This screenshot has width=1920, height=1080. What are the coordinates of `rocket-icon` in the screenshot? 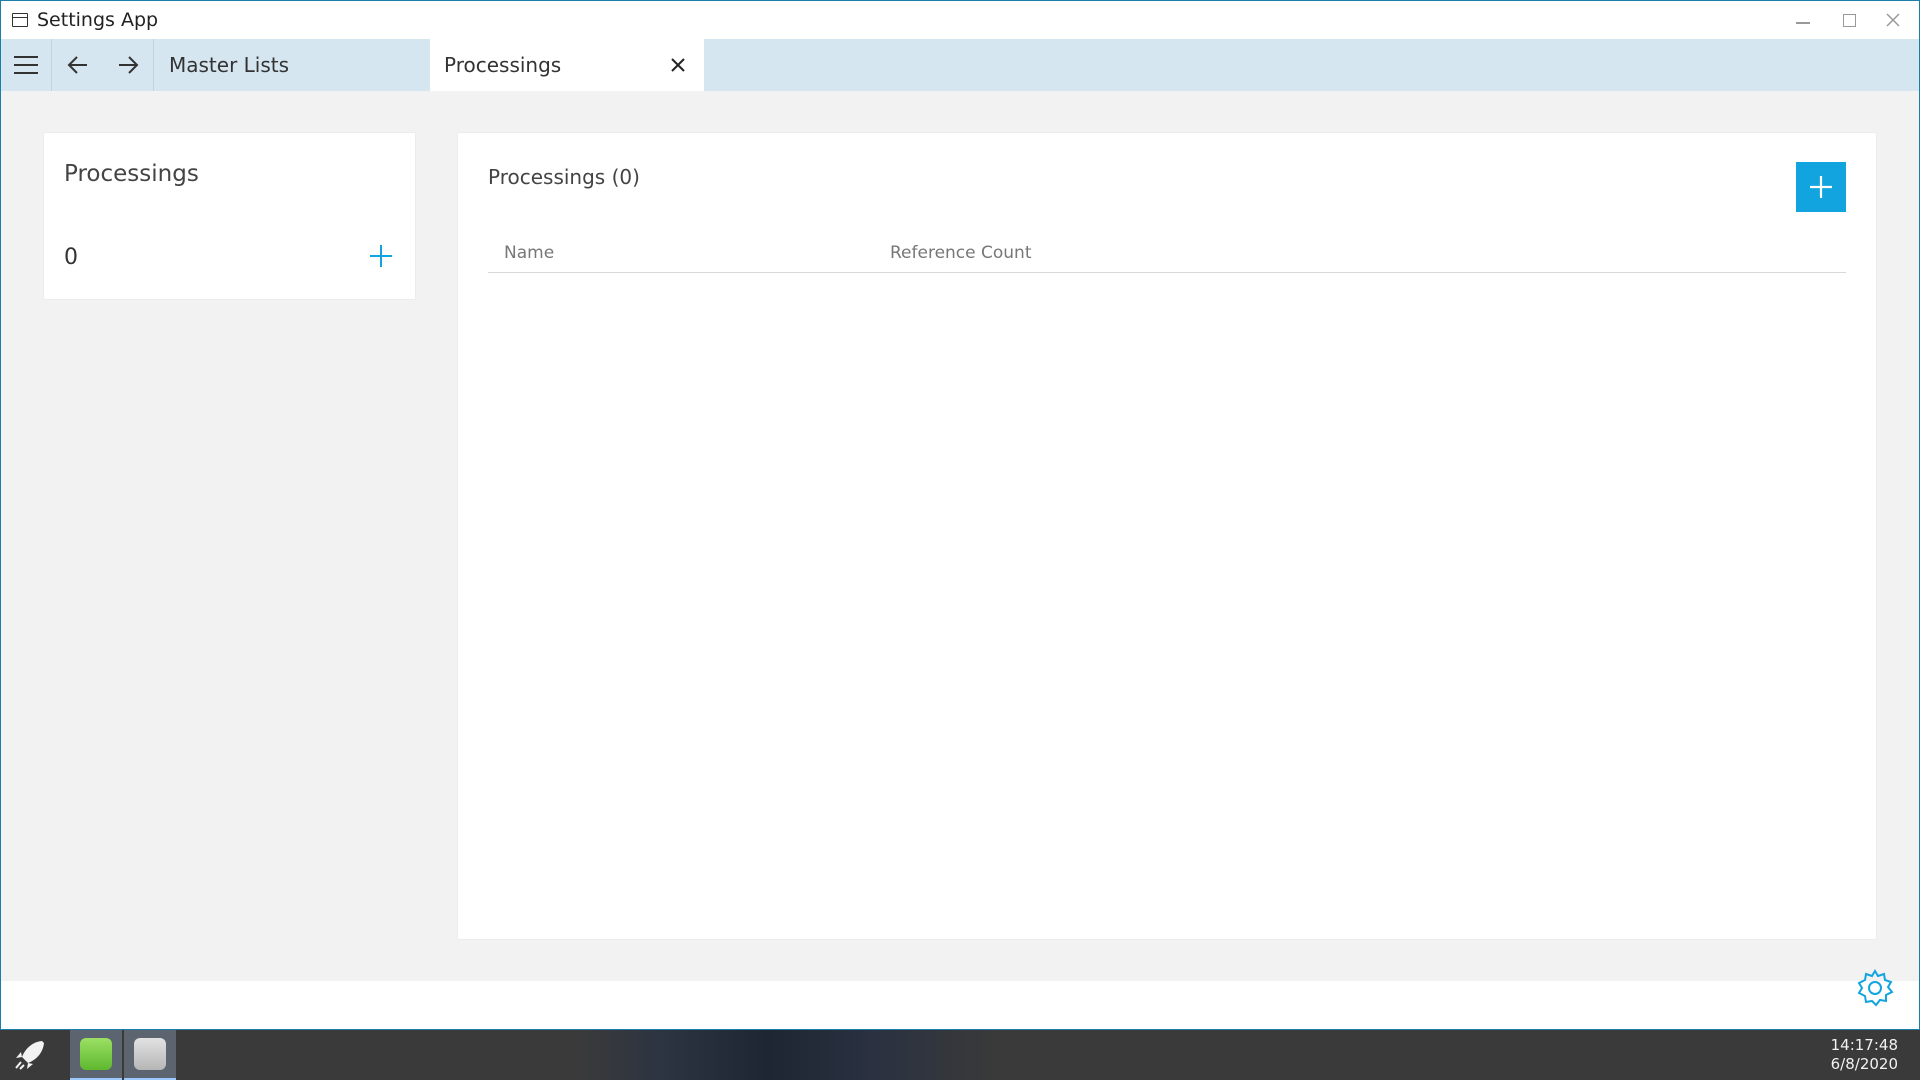 It's located at (29, 1055).